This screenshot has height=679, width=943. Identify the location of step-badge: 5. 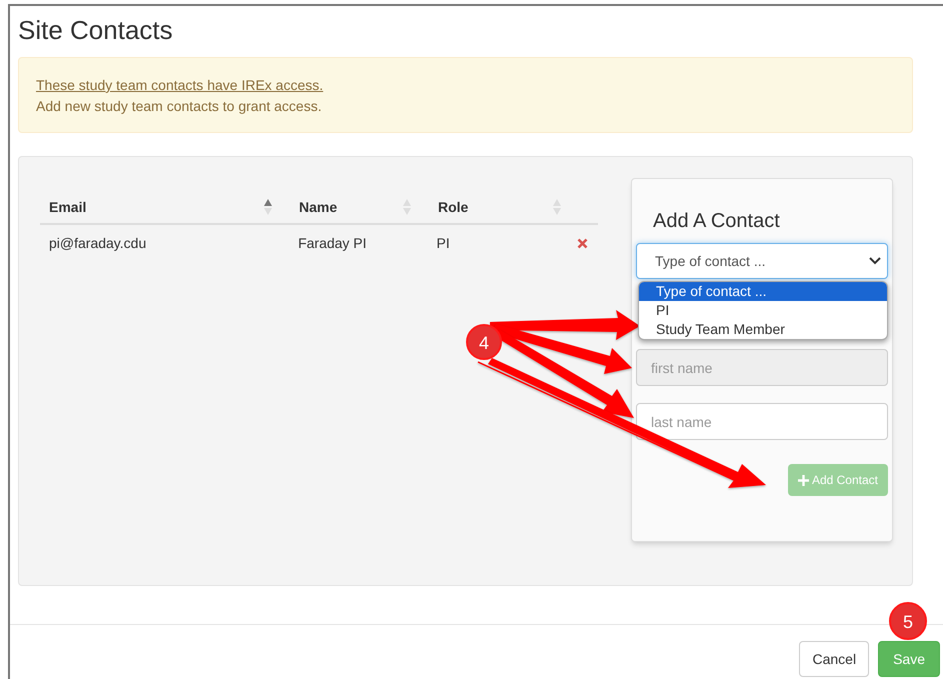
(908, 621).